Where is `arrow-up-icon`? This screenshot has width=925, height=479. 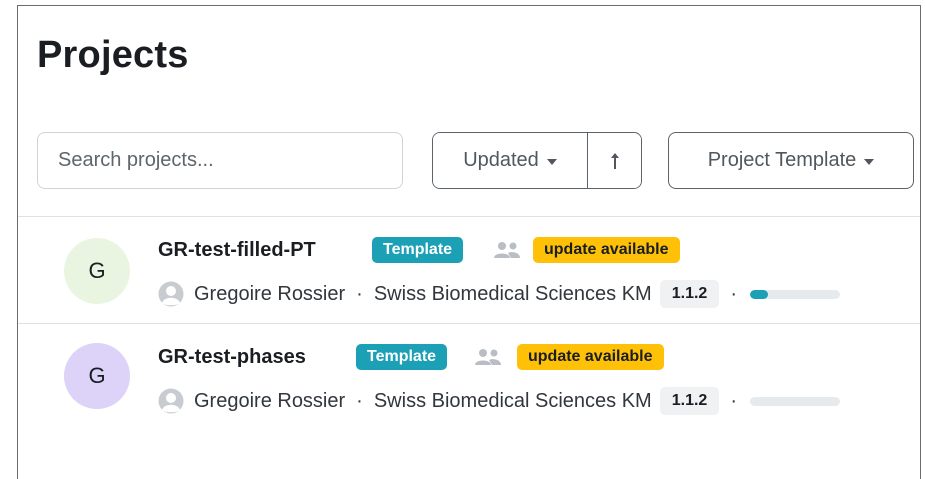 arrow-up-icon is located at coordinates (614, 160).